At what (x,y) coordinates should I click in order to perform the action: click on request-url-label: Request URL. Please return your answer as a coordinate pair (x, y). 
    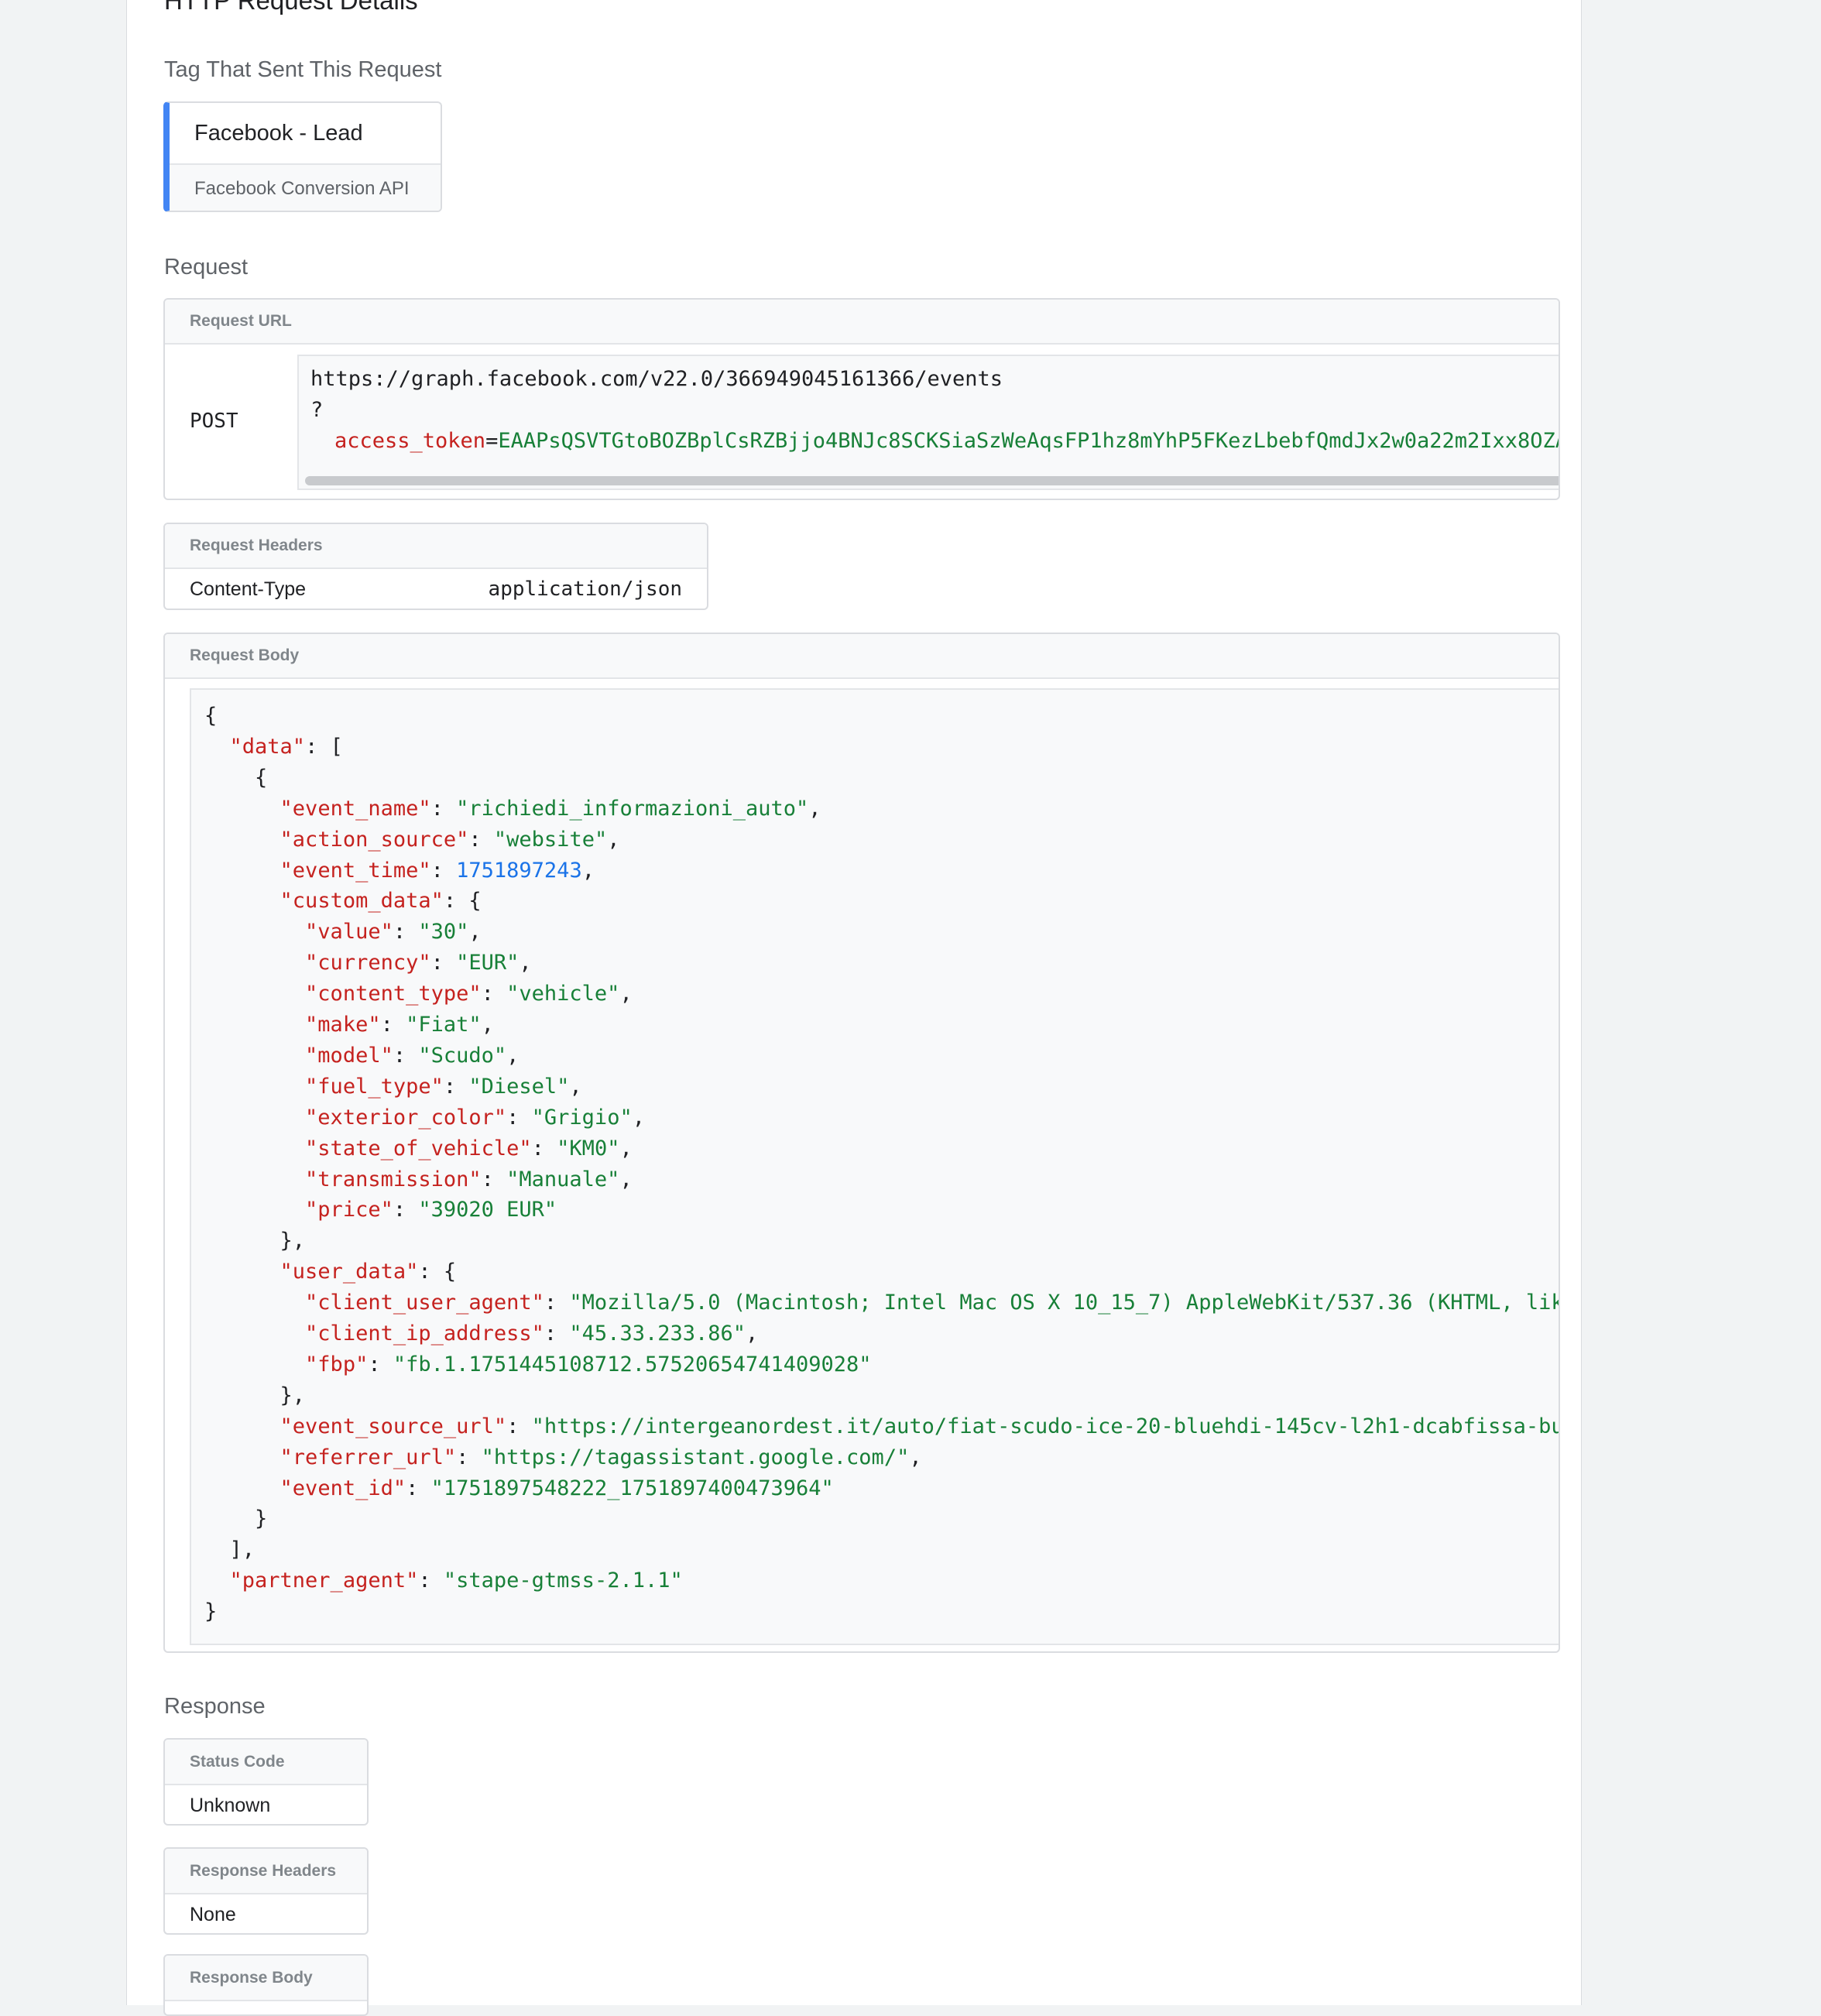
    Looking at the image, I should click on (862, 322).